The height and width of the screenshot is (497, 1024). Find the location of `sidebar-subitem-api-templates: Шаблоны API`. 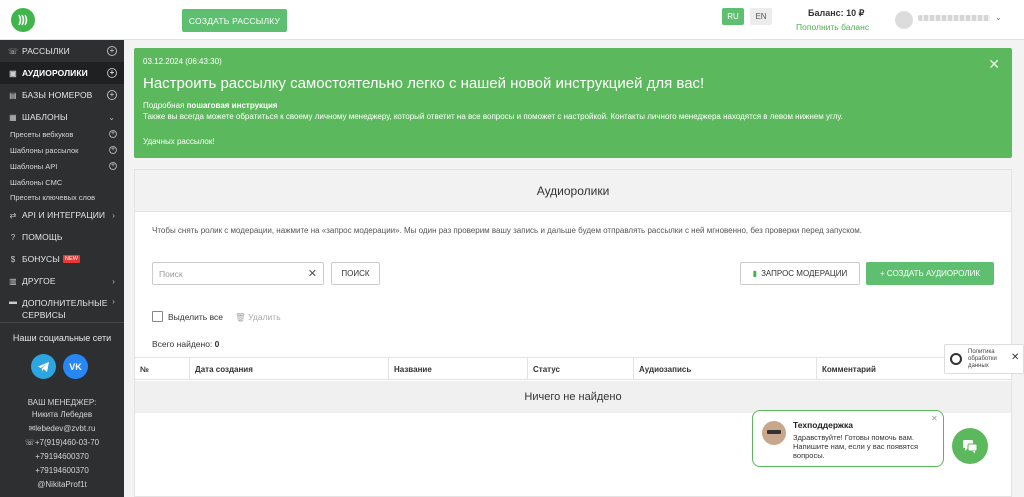

sidebar-subitem-api-templates: Шаблоны API is located at coordinates (33, 166).